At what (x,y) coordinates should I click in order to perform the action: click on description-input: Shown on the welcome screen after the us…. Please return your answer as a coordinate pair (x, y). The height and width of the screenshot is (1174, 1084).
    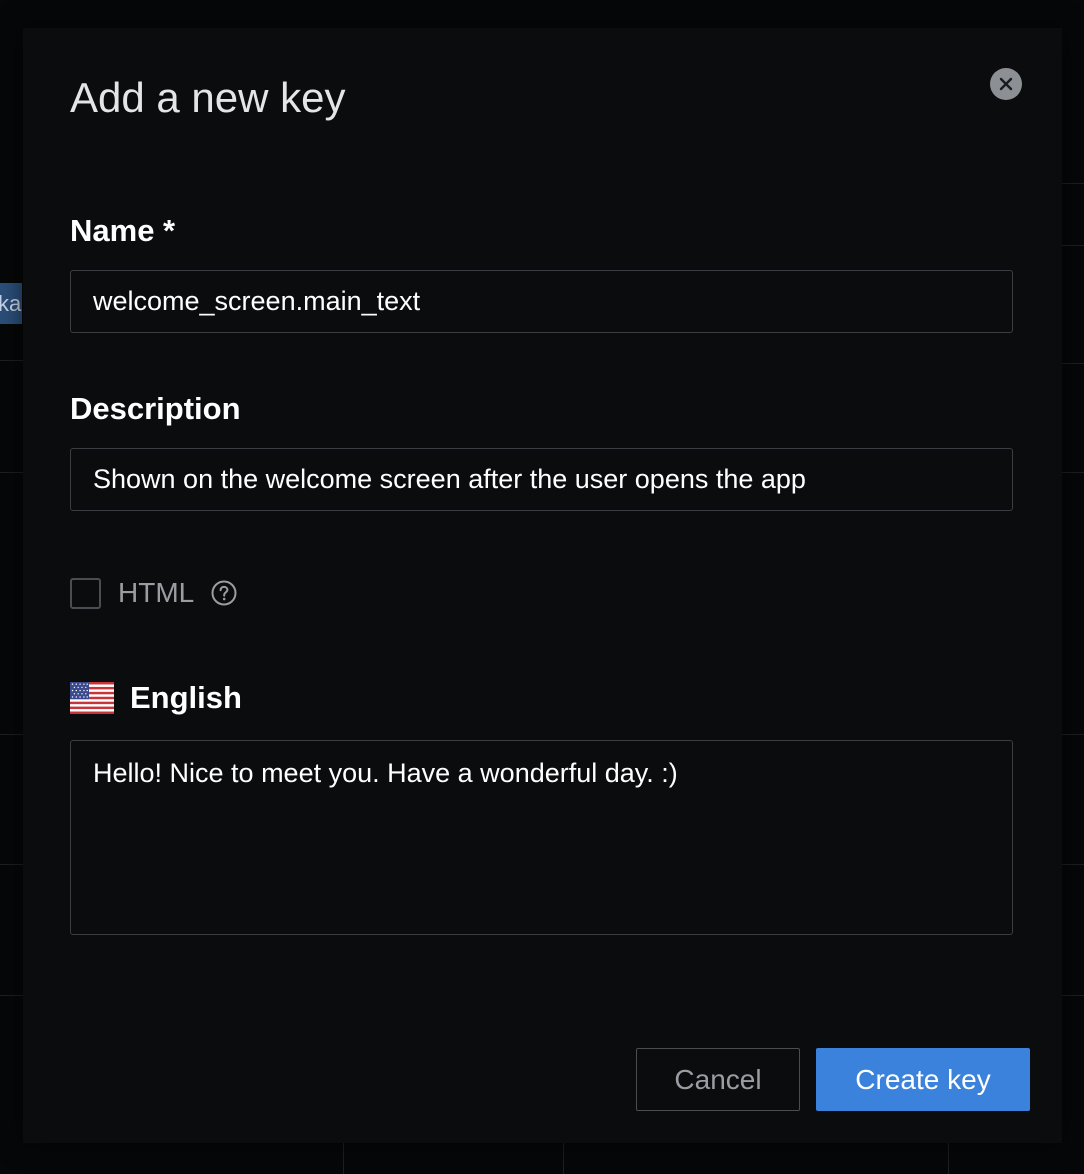
    Looking at the image, I should click on (541, 479).